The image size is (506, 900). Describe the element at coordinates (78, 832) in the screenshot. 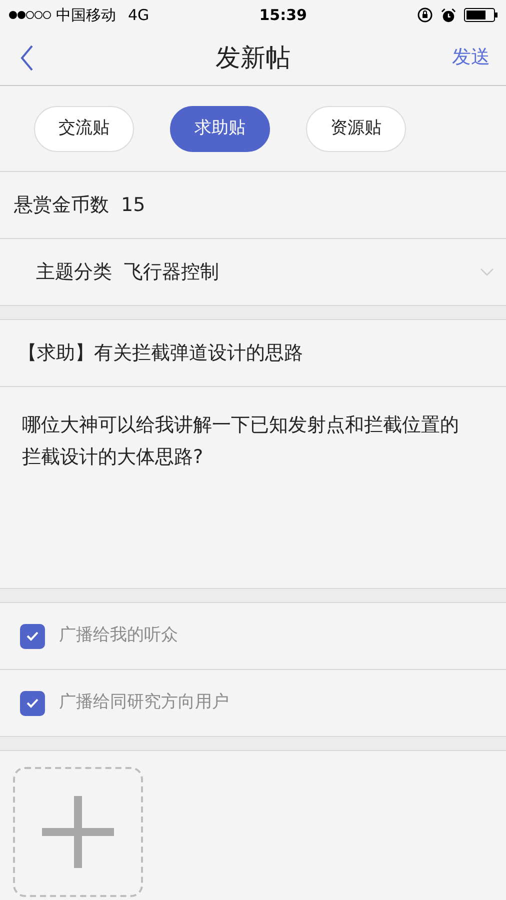

I see `plus-icon` at that location.